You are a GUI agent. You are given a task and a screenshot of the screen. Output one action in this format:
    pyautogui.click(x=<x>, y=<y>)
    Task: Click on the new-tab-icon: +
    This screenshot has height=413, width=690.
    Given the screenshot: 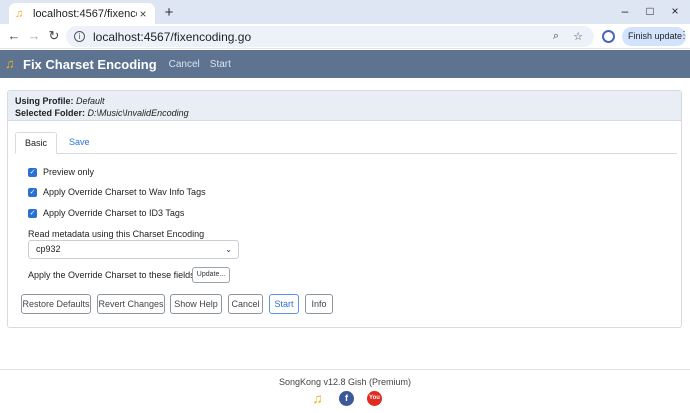 What is the action you would take?
    pyautogui.click(x=169, y=12)
    